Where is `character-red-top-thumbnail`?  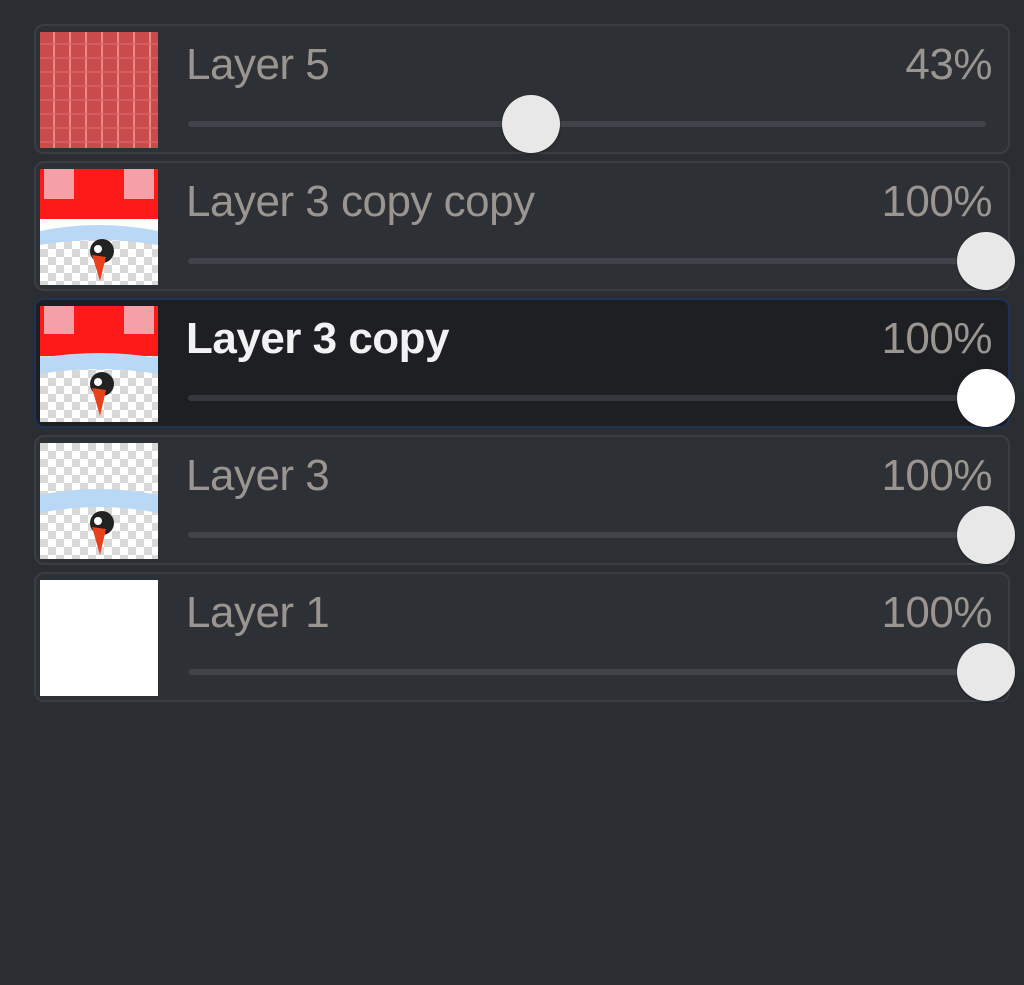
character-red-top-thumbnail is located at coordinates (99, 364).